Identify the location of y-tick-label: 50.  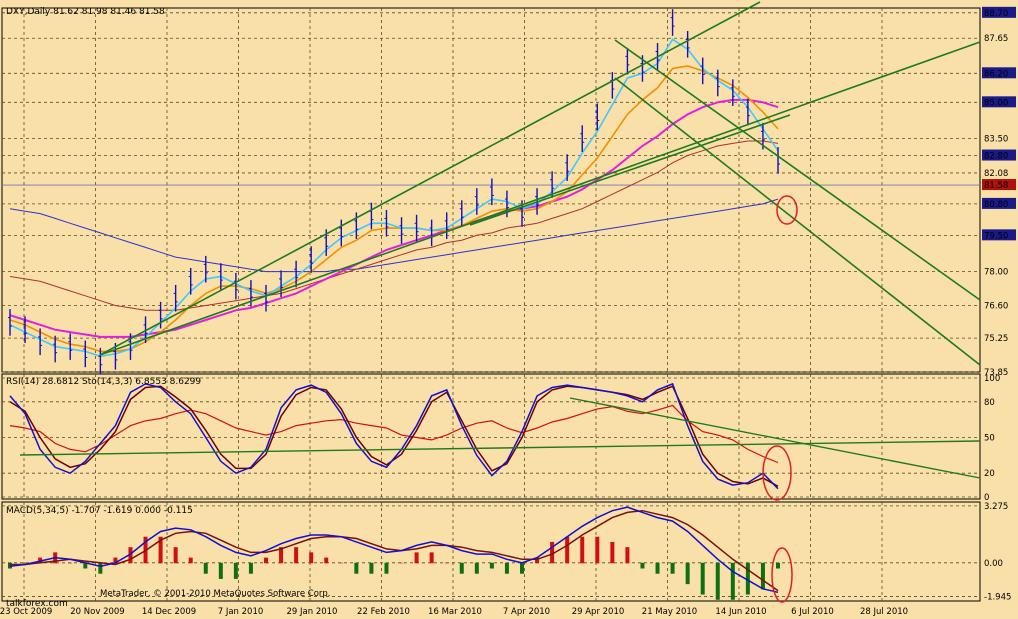
(989, 439).